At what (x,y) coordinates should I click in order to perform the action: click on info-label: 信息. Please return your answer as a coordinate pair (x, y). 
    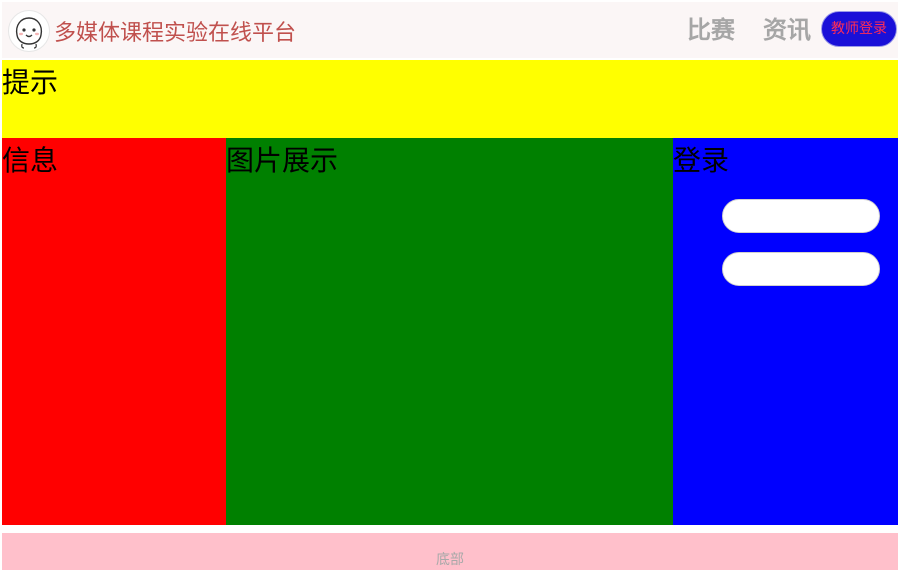
    Looking at the image, I should click on (30, 160).